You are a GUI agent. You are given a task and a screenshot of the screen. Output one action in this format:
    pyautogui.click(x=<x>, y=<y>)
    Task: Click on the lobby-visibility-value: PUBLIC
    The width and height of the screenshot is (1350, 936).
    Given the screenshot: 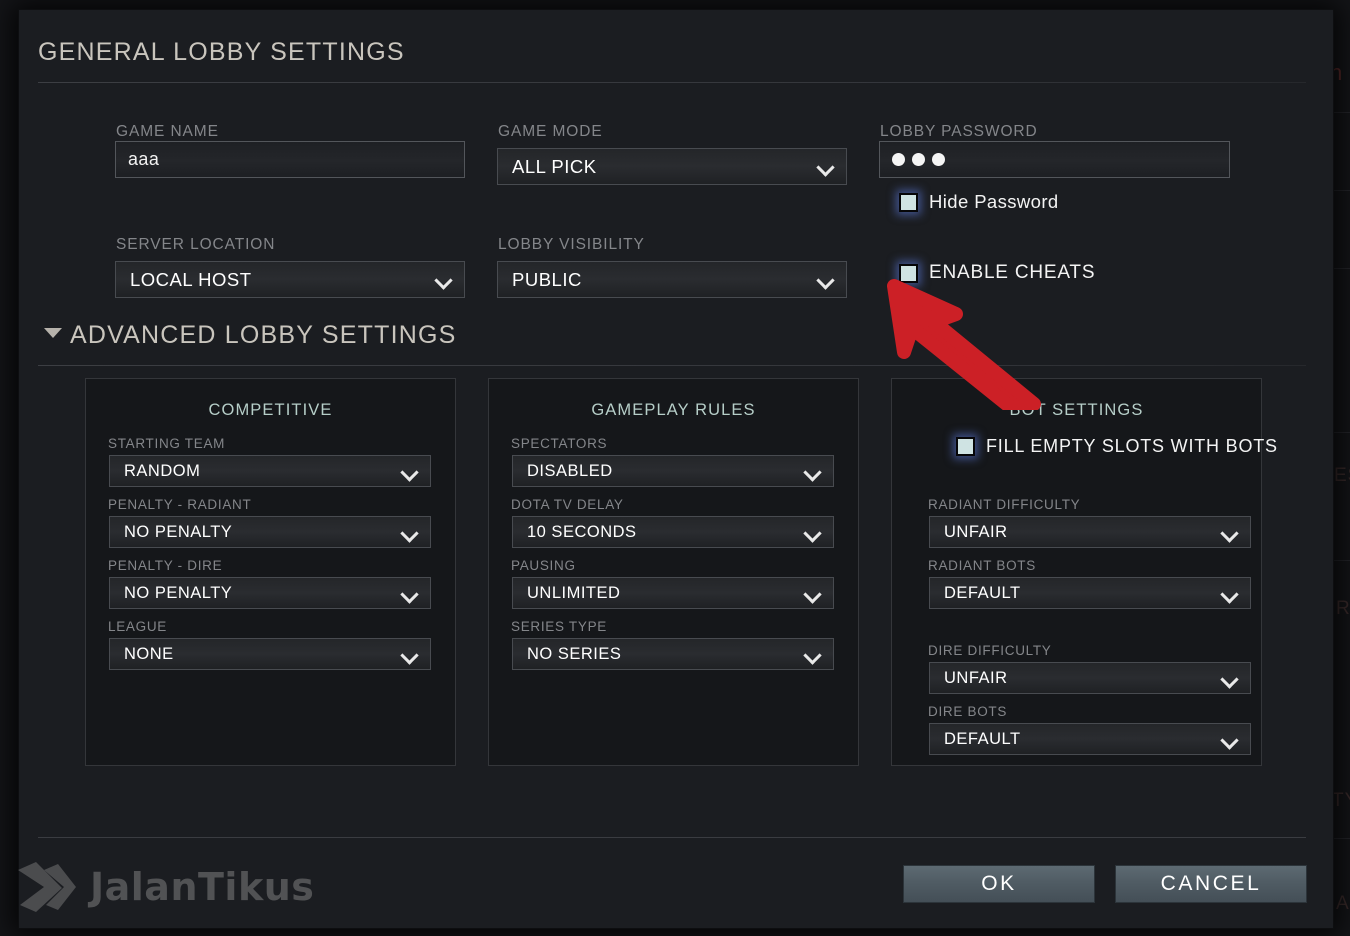 What is the action you would take?
    pyautogui.click(x=547, y=279)
    